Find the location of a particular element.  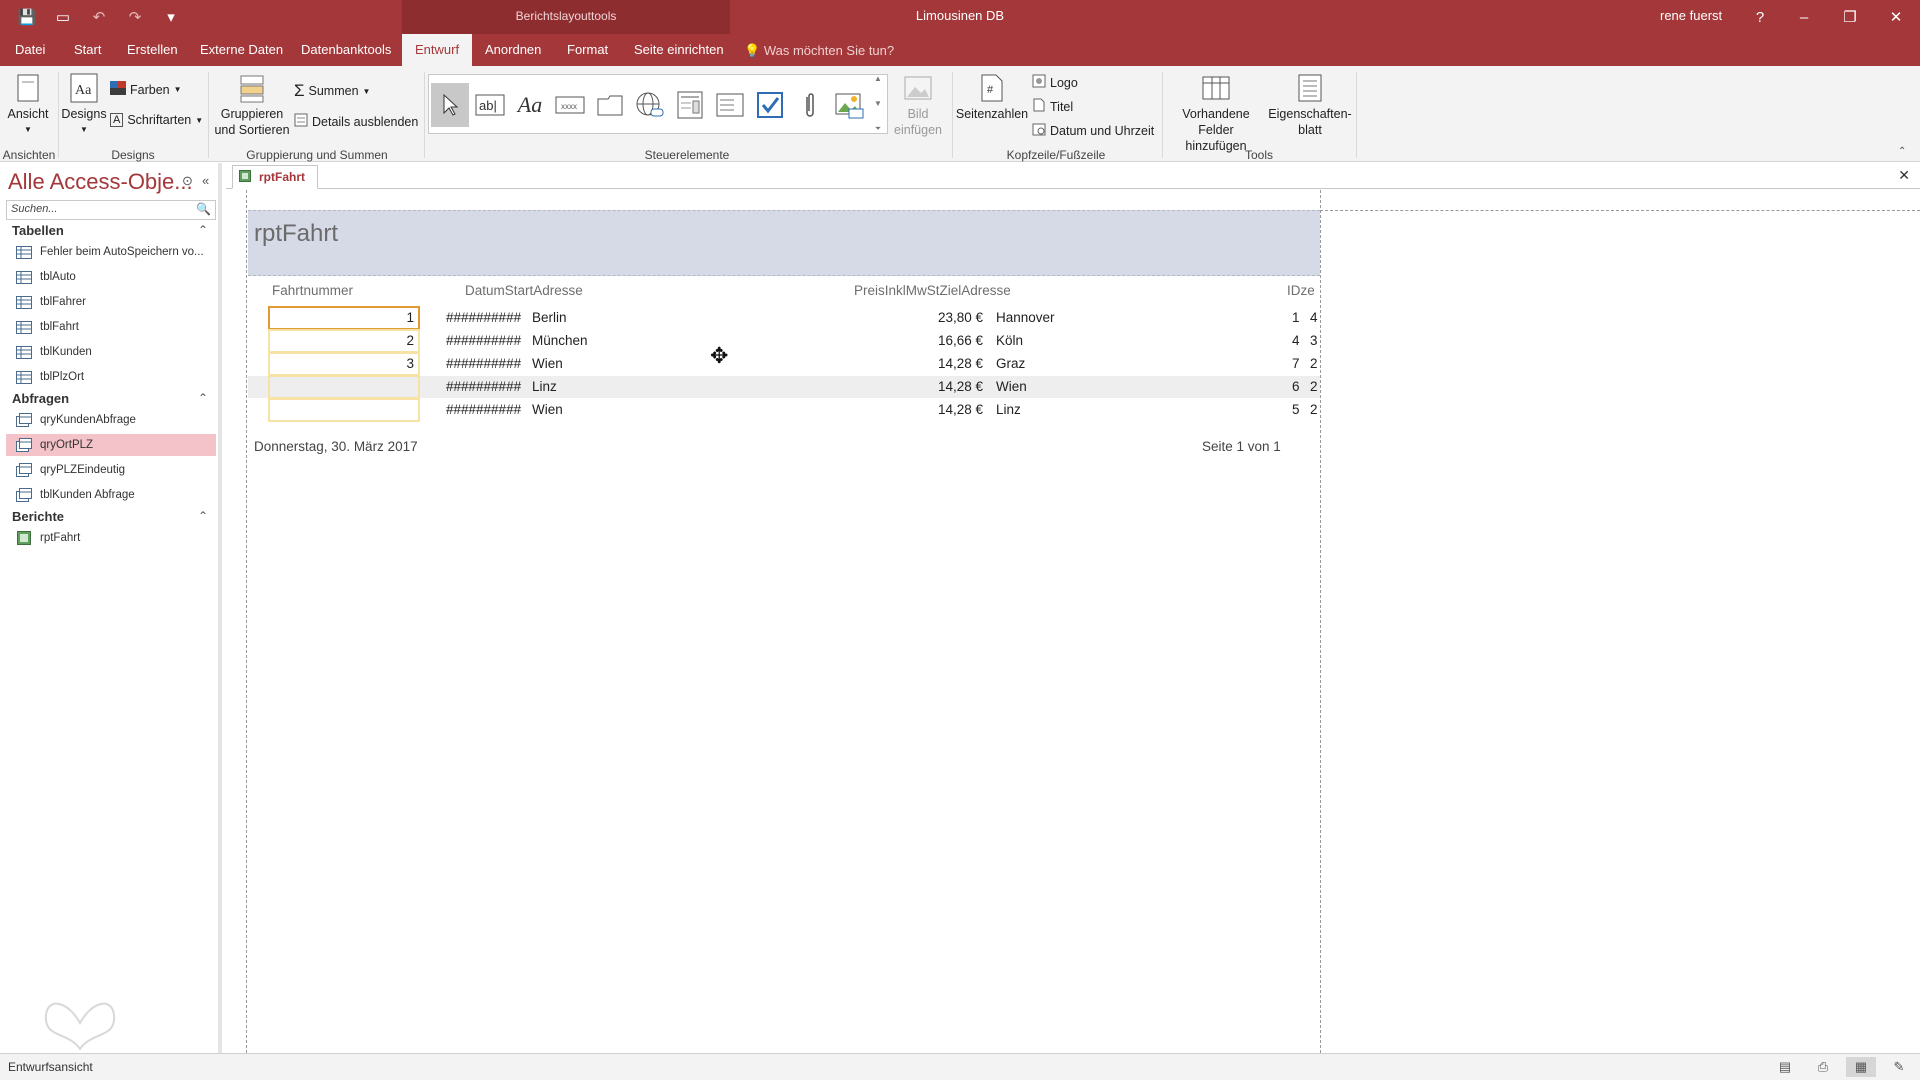

page-boundary-right is located at coordinates (1320, 621).